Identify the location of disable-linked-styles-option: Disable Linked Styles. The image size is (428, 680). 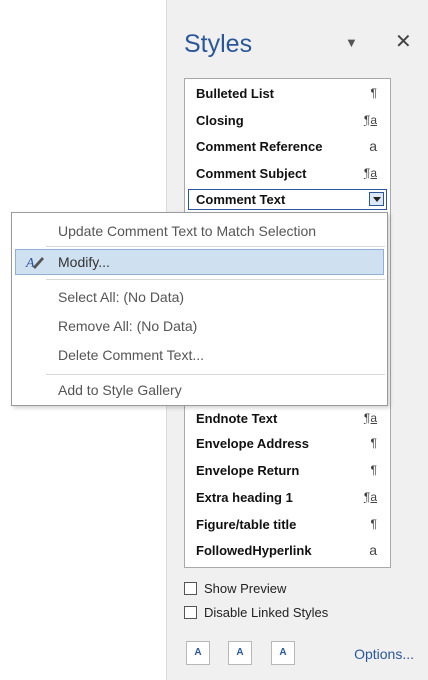
(256, 613).